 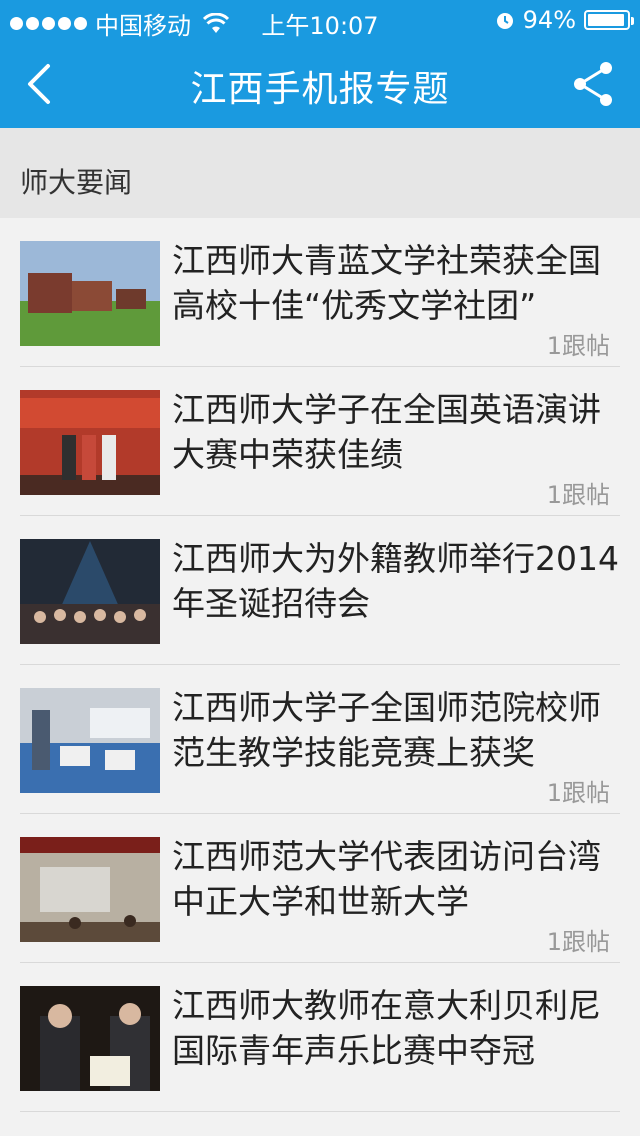 What do you see at coordinates (504, 21) in the screenshot?
I see `alarm-icon` at bounding box center [504, 21].